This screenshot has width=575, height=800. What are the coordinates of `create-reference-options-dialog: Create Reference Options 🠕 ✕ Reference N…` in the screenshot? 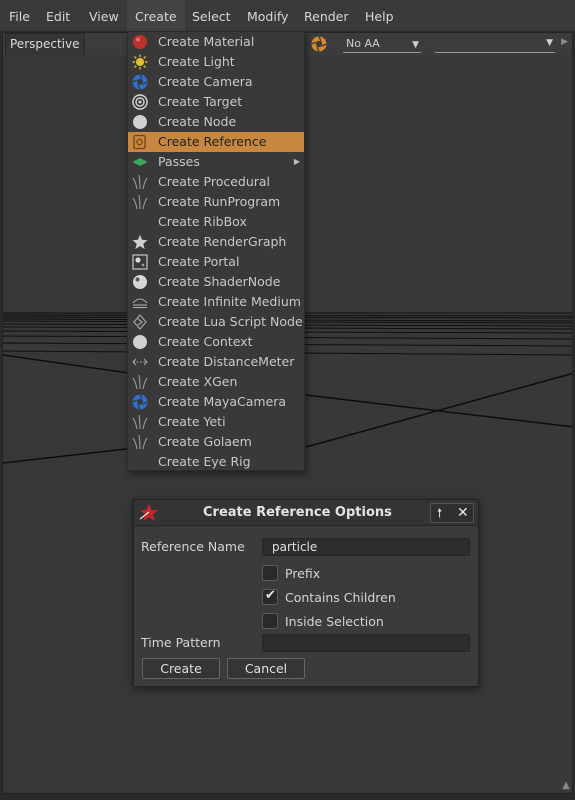 It's located at (306, 593).